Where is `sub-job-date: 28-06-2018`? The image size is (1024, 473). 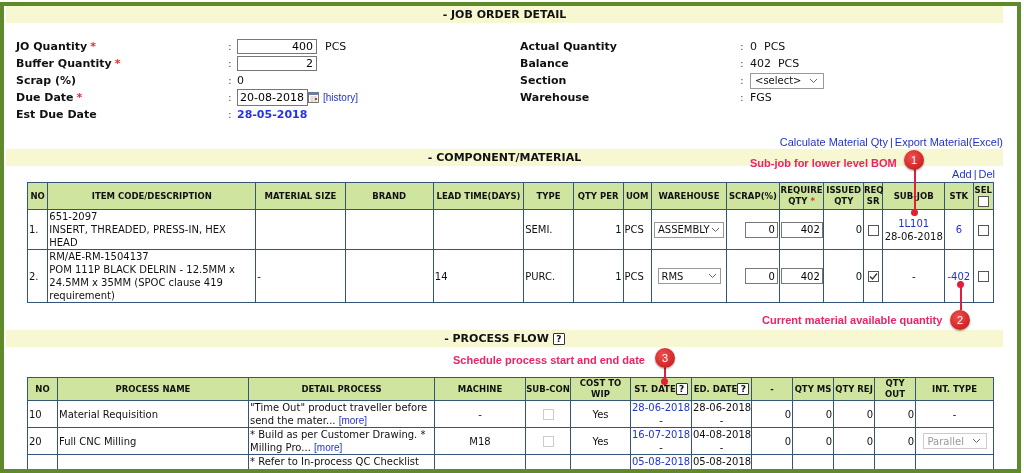 sub-job-date: 28-06-2018 is located at coordinates (913, 236).